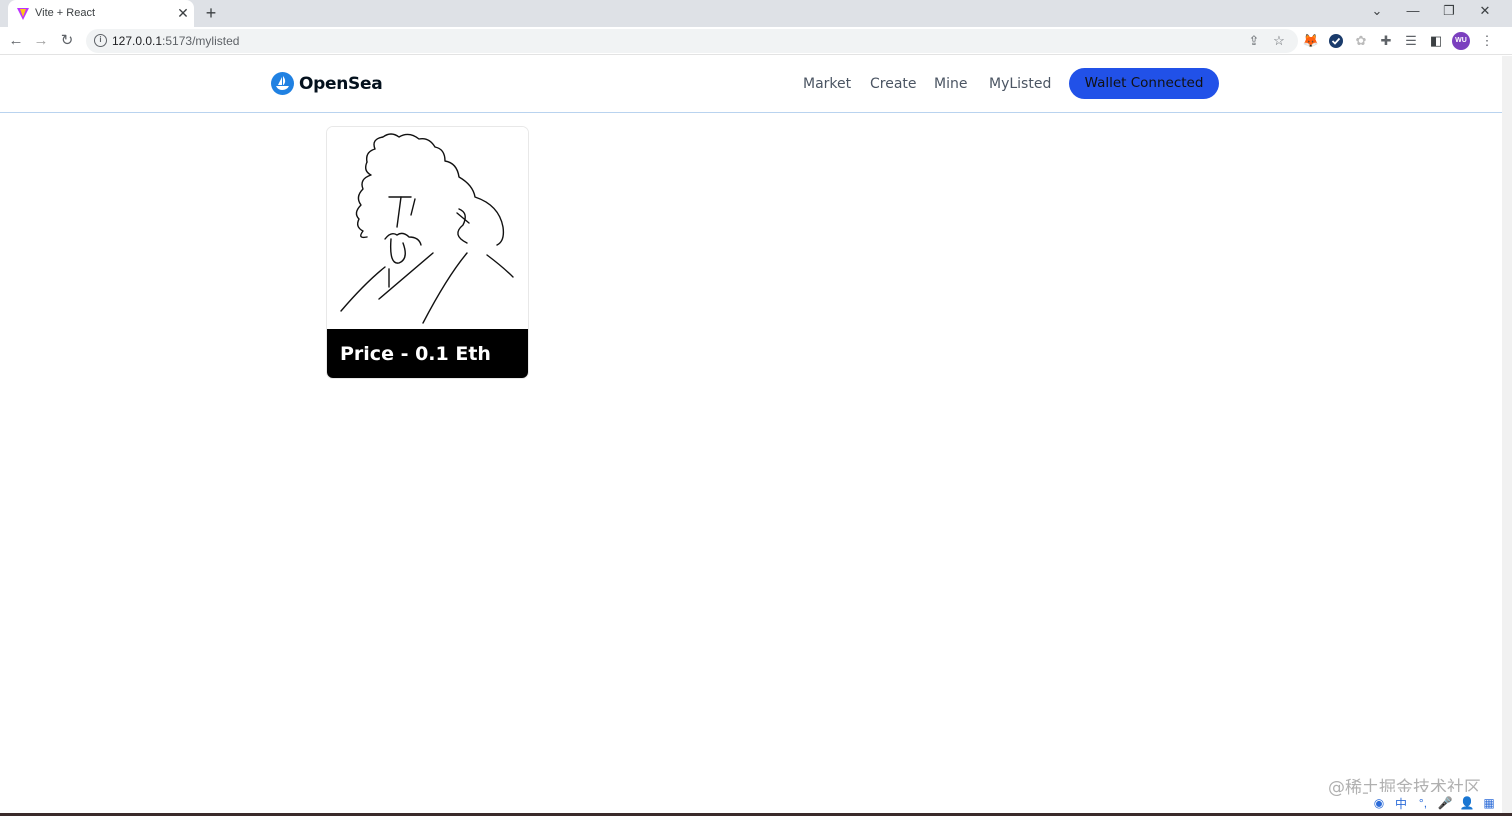 Image resolution: width=1512 pixels, height=816 pixels. Describe the element at coordinates (950, 84) in the screenshot. I see `nav-mine: Mine` at that location.